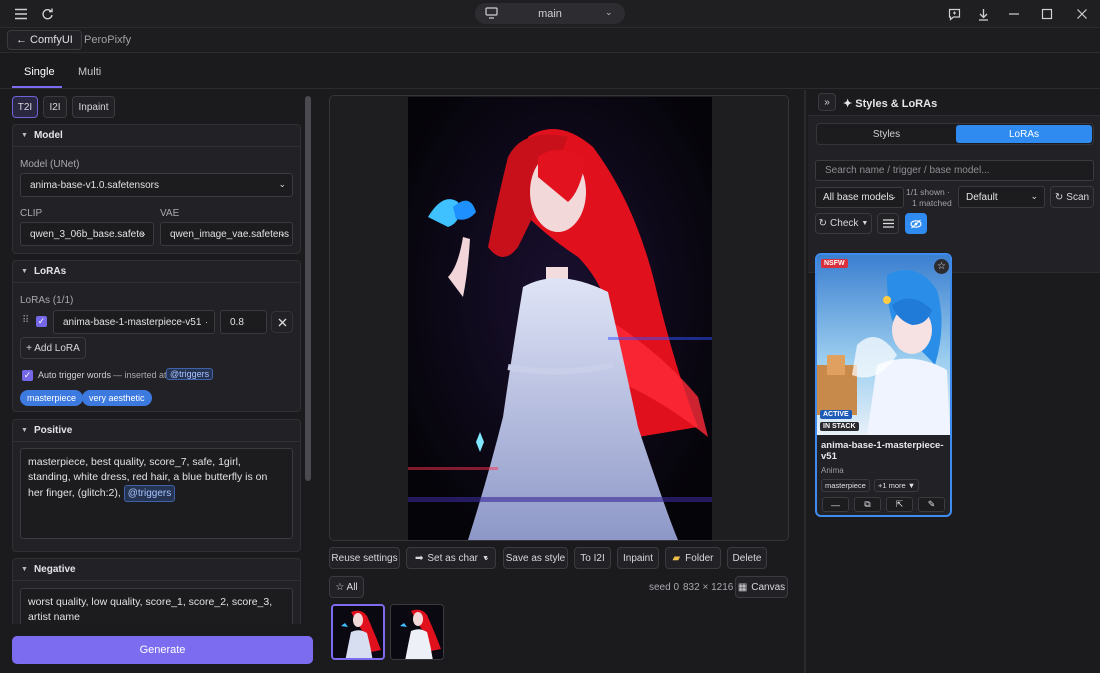 The image size is (1100, 673). I want to click on styles-panel-header: » ✦ Styles & LoRAs, so click(954, 102).